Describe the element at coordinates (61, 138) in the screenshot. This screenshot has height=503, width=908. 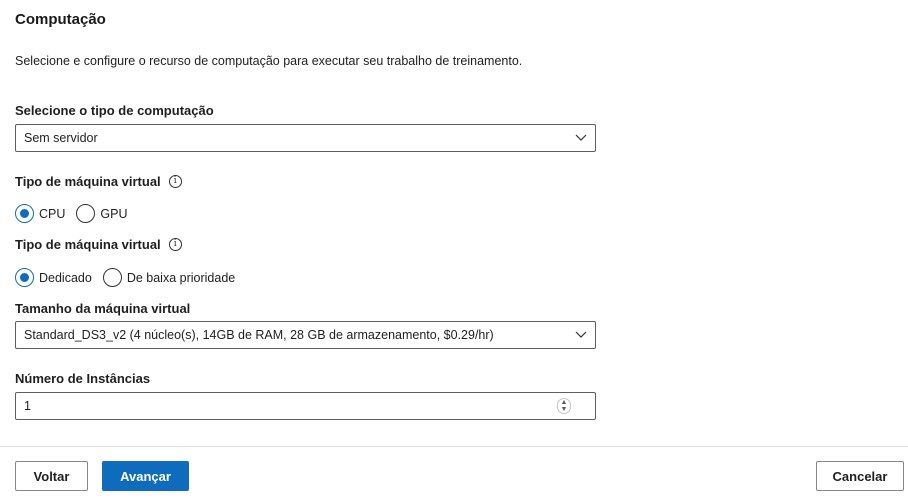
I see `compute-type-value: Sem servidor` at that location.